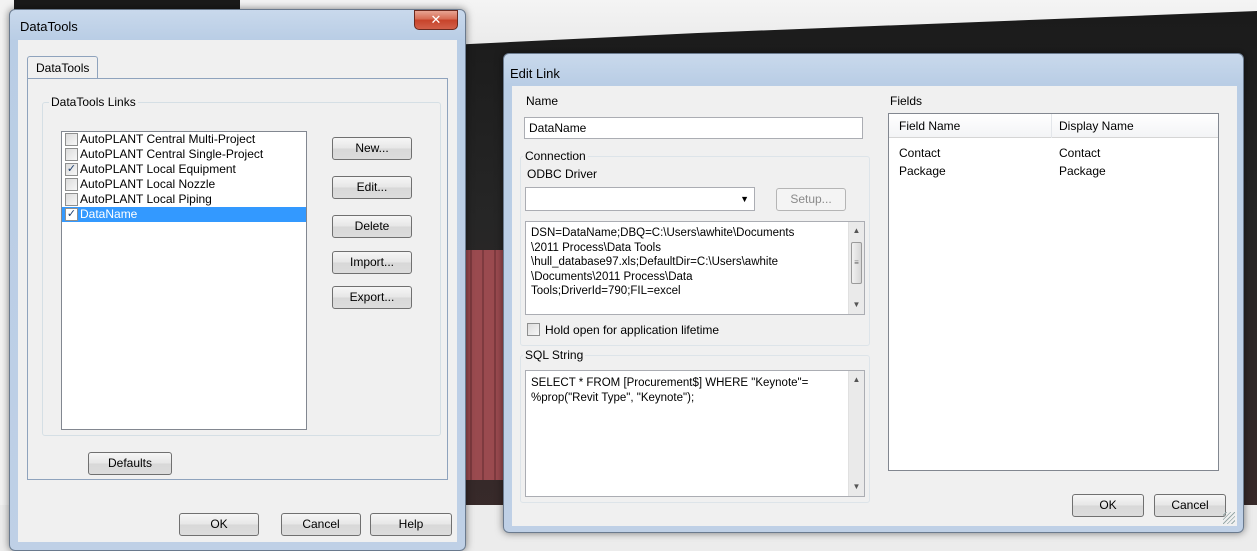 Image resolution: width=1257 pixels, height=551 pixels. I want to click on name-label: Name, so click(542, 101).